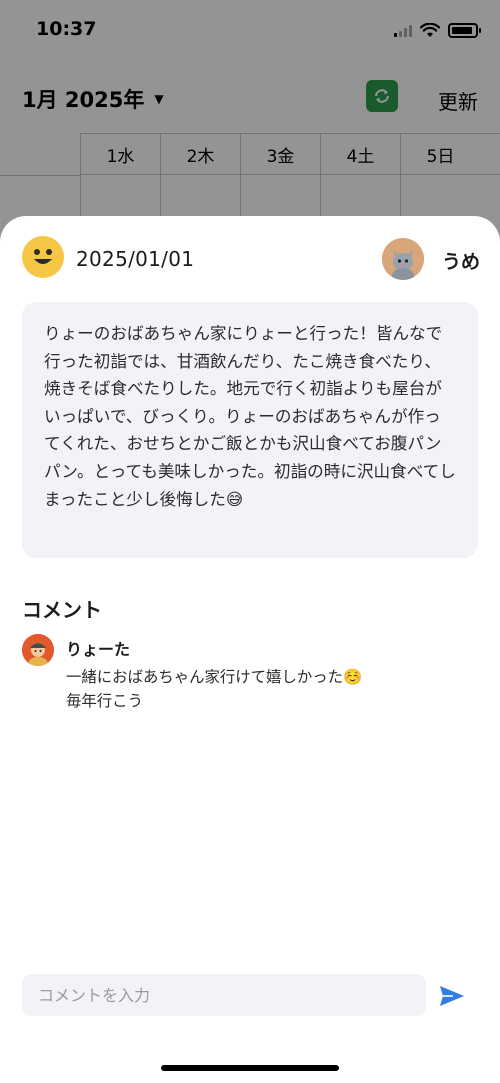 Image resolution: width=500 pixels, height=1083 pixels. What do you see at coordinates (104, 701) in the screenshot?
I see `comment-text: 毎年行こう` at bounding box center [104, 701].